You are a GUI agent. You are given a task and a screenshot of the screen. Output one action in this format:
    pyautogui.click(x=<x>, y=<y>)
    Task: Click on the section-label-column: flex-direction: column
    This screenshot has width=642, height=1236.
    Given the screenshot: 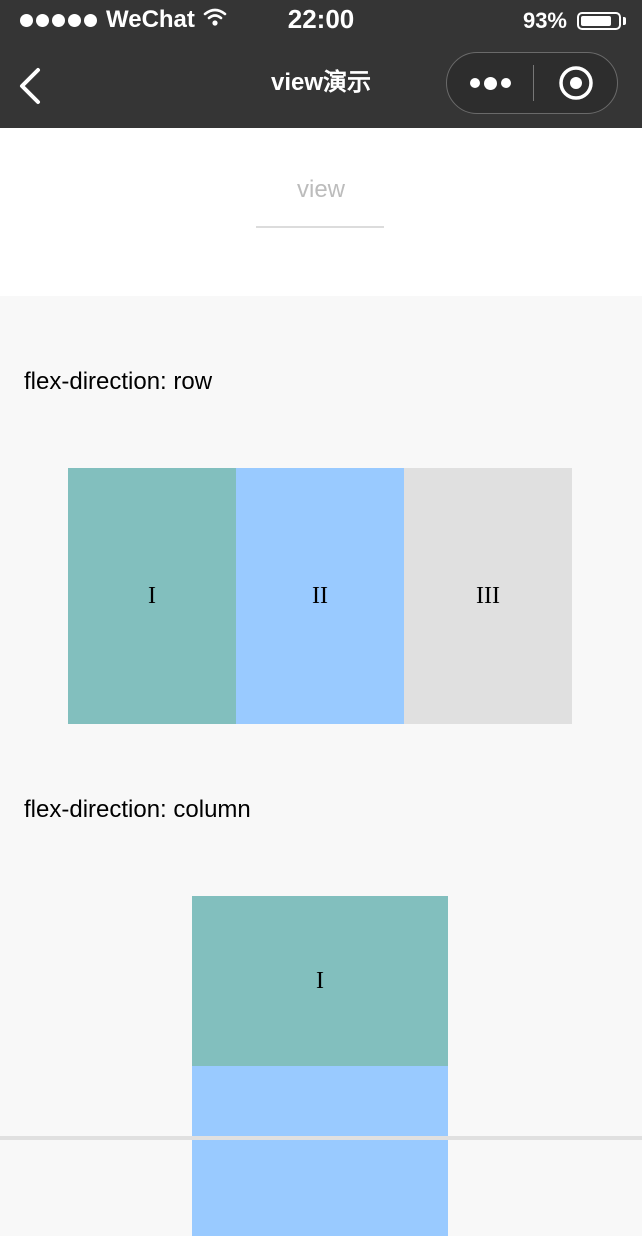 What is the action you would take?
    pyautogui.click(x=137, y=809)
    